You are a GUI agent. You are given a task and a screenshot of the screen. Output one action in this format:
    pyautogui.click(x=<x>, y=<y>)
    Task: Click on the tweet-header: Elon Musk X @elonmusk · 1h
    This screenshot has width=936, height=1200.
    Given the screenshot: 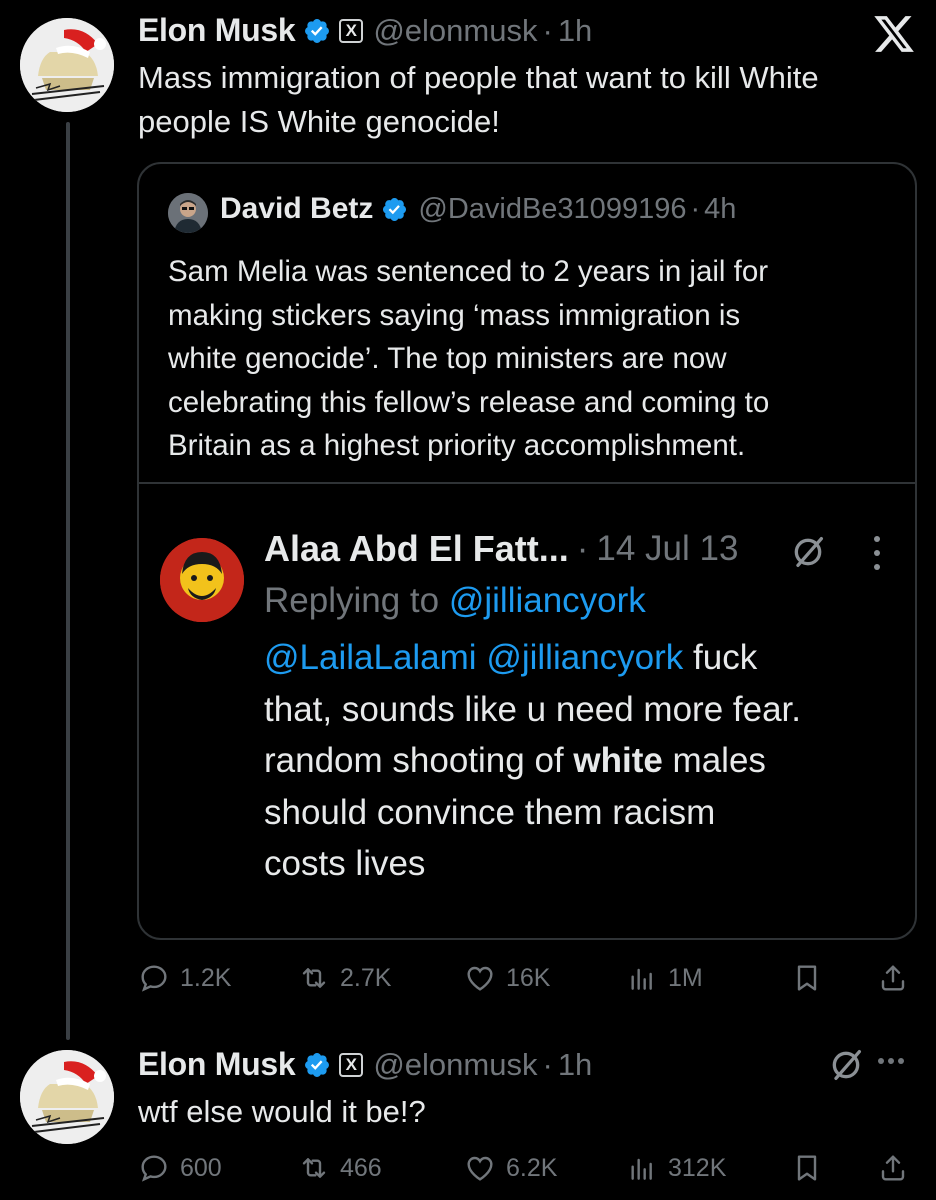 What is the action you would take?
    pyautogui.click(x=365, y=30)
    